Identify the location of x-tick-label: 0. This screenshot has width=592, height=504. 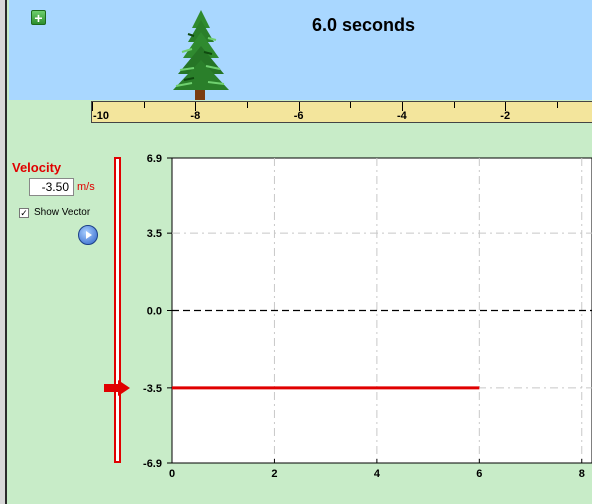
(172, 474).